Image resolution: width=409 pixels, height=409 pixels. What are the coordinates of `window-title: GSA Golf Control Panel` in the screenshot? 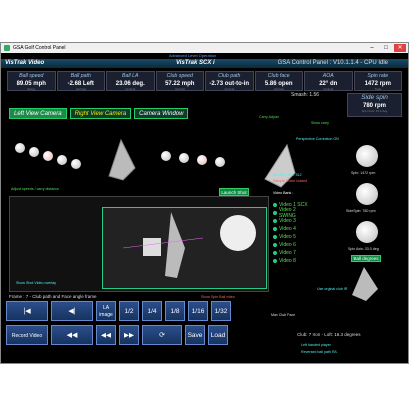 It's located at (39, 48).